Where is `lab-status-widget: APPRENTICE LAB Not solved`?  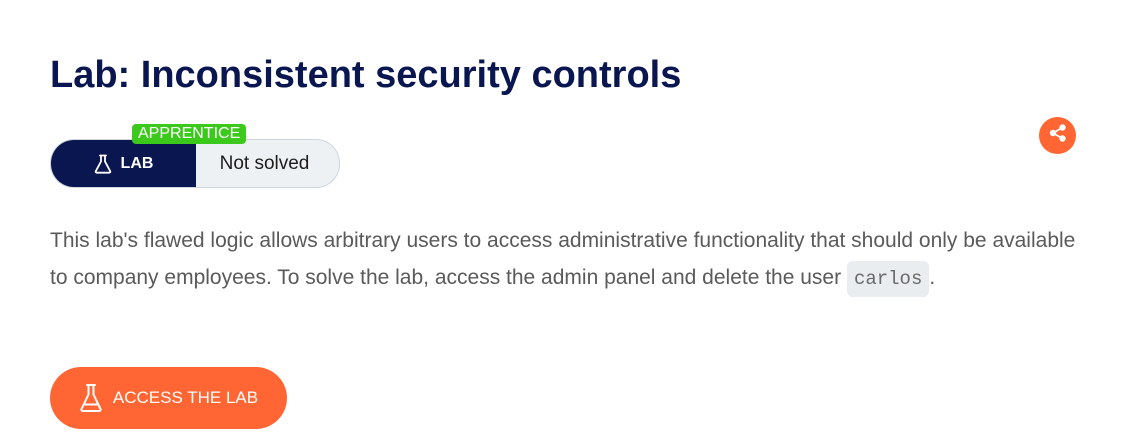
lab-status-widget: APPRENTICE LAB Not solved is located at coordinates (195, 156).